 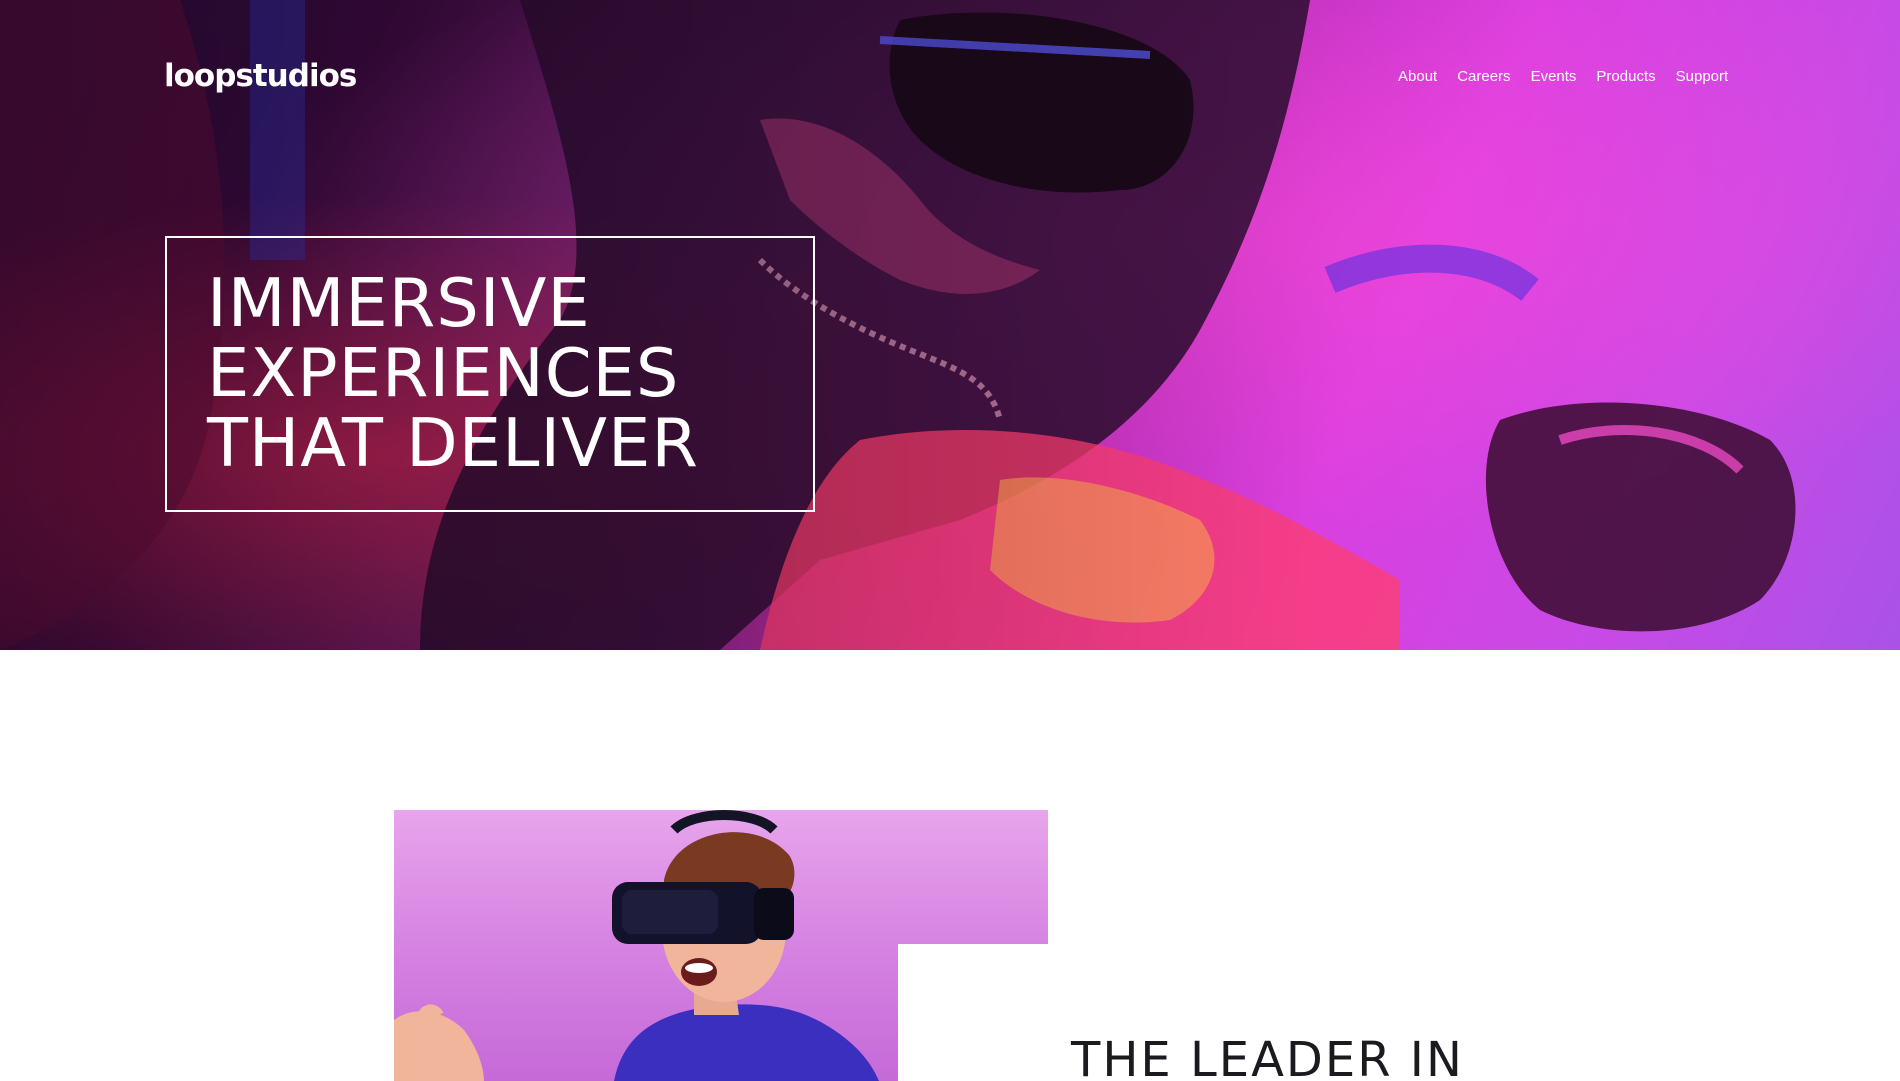 What do you see at coordinates (399, 303) in the screenshot?
I see `hero-title-line-1: IMMERSIVE` at bounding box center [399, 303].